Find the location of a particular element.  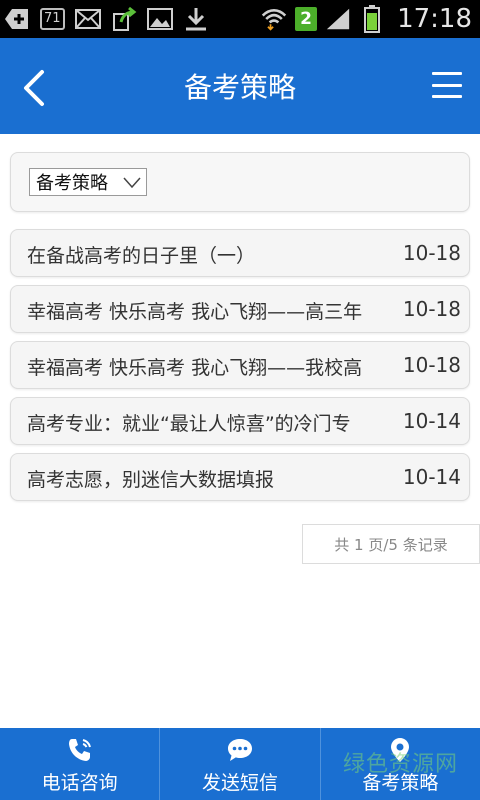

clock: 17:18 is located at coordinates (434, 19).